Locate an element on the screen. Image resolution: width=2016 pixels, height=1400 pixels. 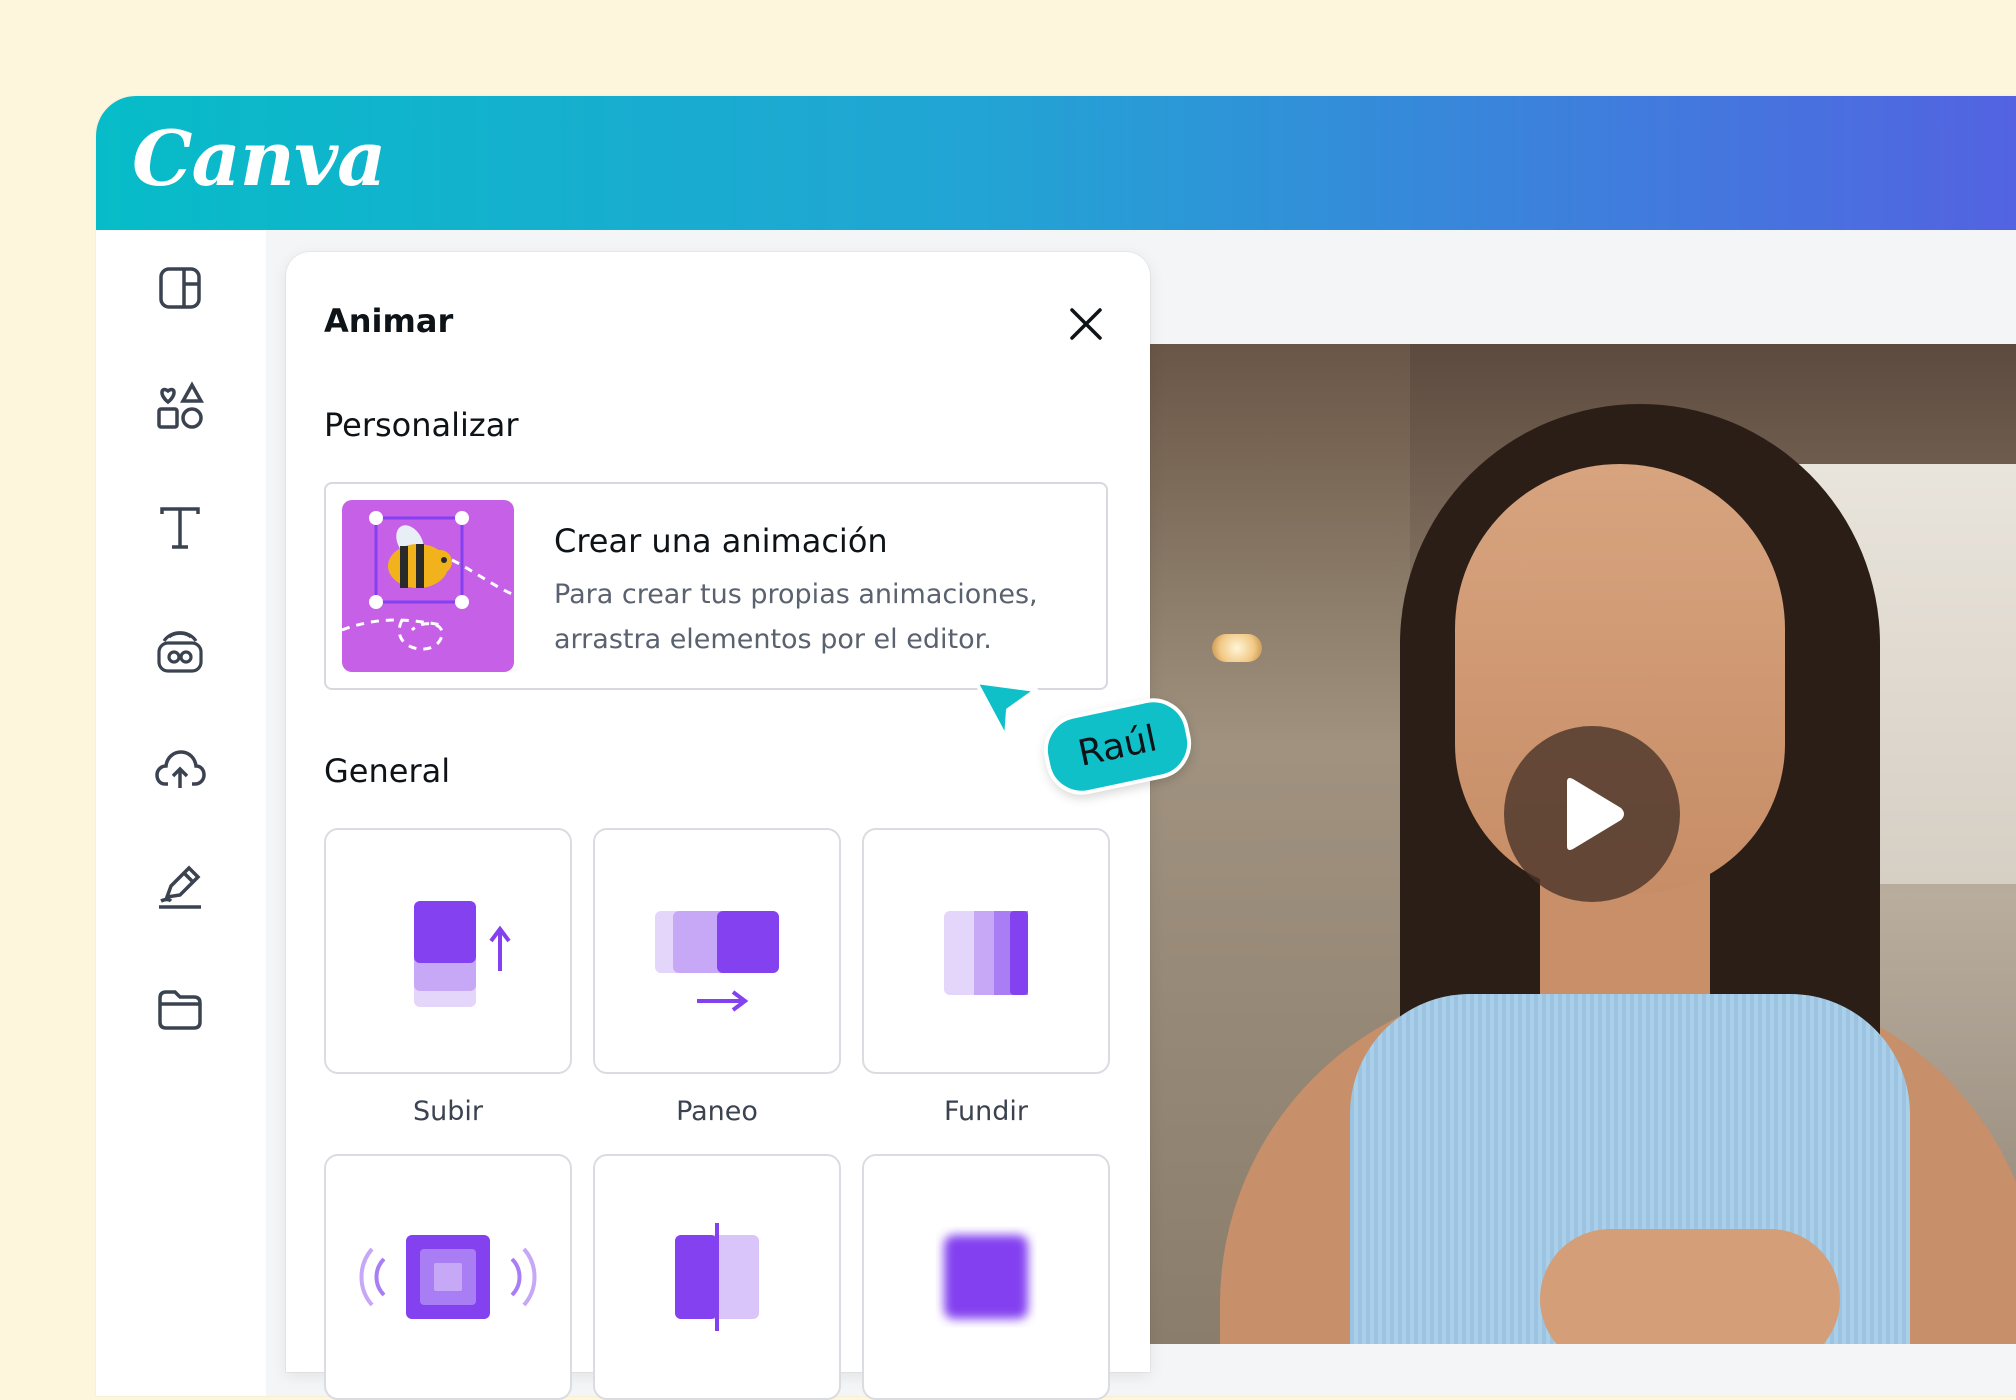
play-icon is located at coordinates (1595, 814).